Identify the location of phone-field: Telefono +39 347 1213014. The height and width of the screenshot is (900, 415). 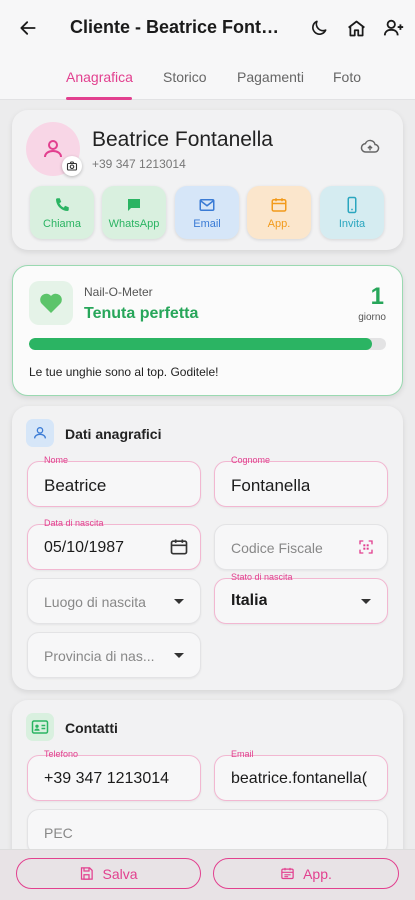
(114, 775).